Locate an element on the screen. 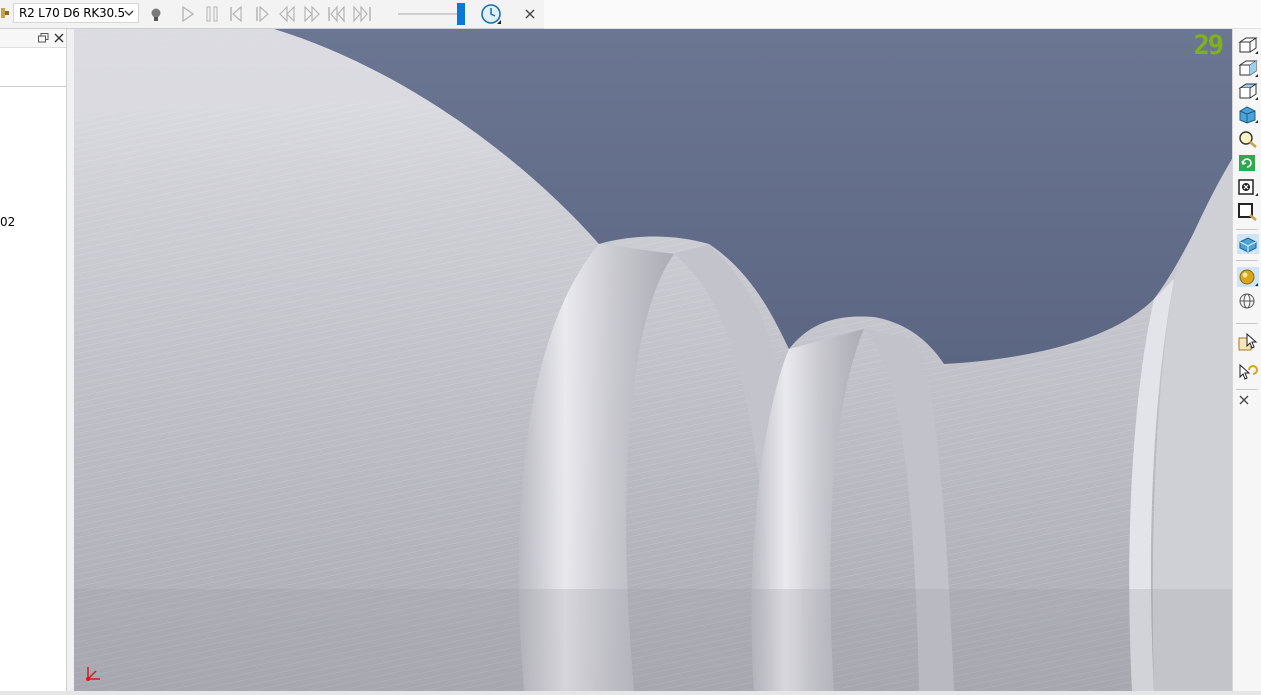  view-top-icon is located at coordinates (1248, 91).